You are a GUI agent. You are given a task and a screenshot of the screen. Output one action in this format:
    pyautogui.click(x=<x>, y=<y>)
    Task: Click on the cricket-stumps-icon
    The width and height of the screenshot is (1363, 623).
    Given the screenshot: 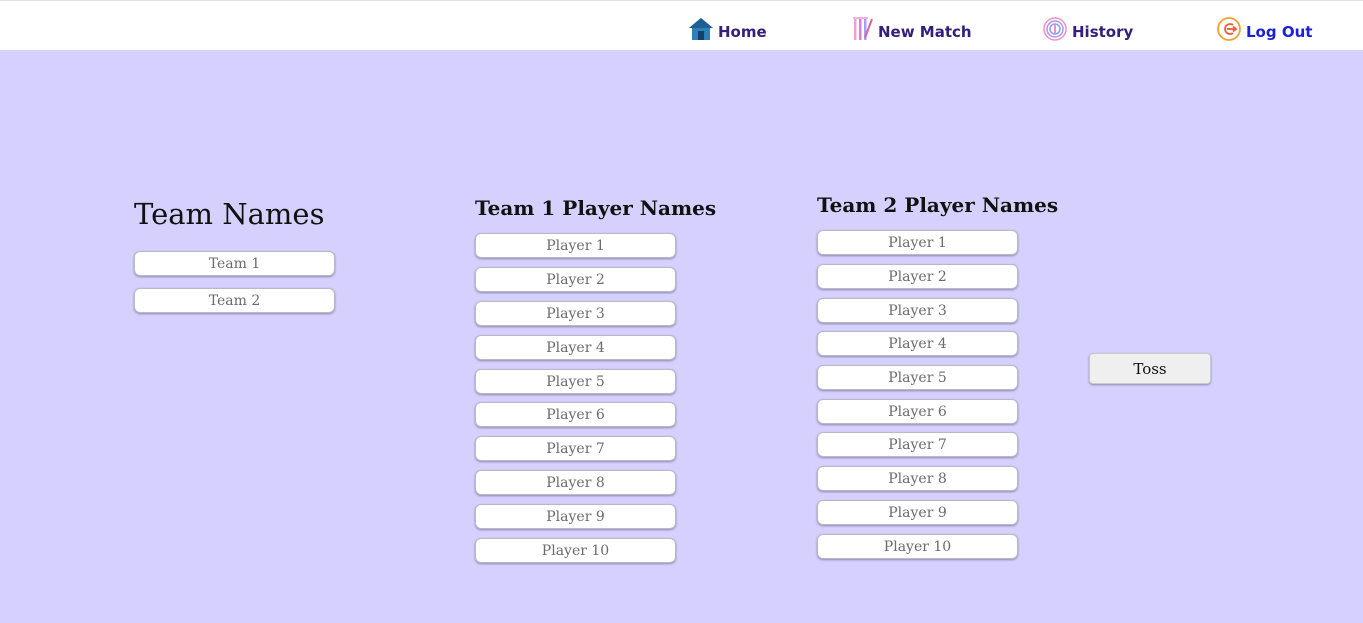 What is the action you would take?
    pyautogui.click(x=863, y=28)
    